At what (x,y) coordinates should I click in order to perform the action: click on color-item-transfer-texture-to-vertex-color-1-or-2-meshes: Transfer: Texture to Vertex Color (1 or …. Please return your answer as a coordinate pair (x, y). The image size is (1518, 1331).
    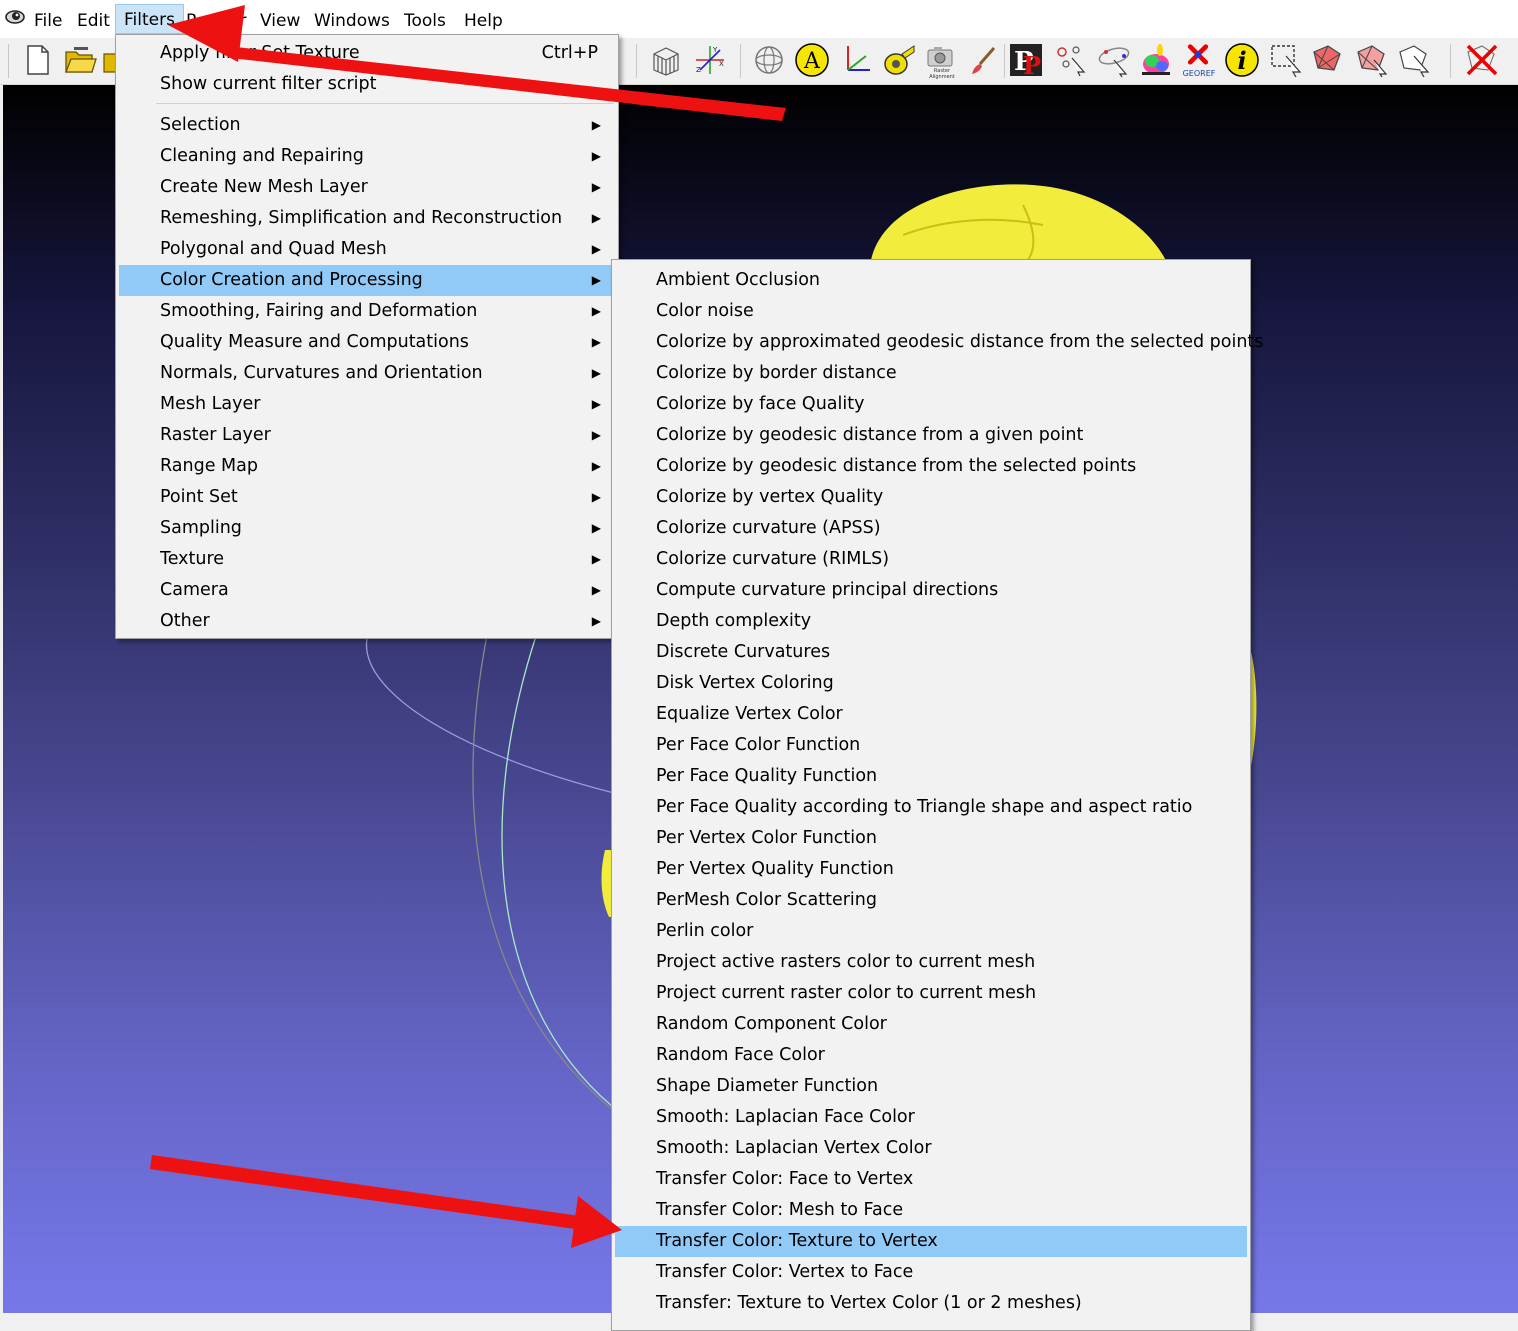
    Looking at the image, I should click on (931, 1303).